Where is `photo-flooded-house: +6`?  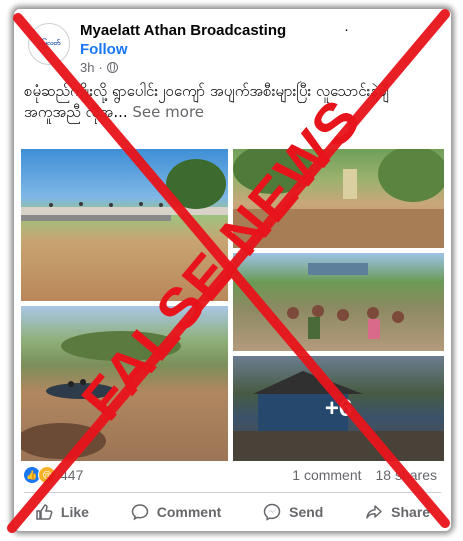 photo-flooded-house: +6 is located at coordinates (338, 408).